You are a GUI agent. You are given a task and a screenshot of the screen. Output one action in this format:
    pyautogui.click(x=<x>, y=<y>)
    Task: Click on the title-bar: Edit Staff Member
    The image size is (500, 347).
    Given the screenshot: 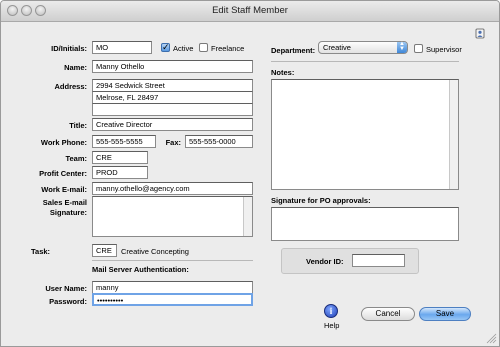 What is the action you would take?
    pyautogui.click(x=250, y=11)
    